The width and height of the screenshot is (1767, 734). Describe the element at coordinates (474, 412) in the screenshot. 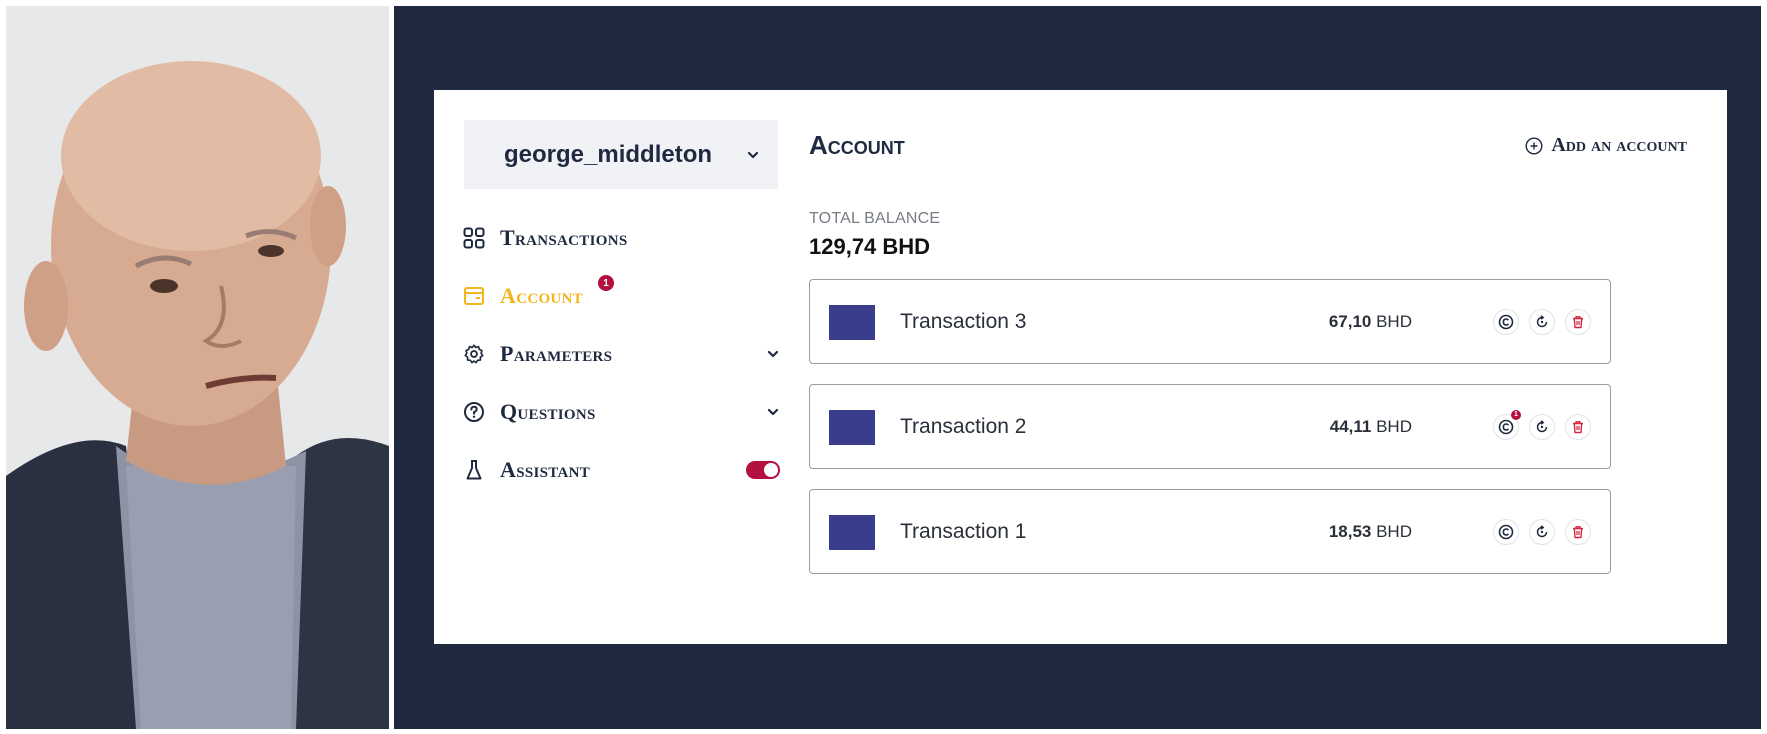

I see `help-circle-icon` at that location.